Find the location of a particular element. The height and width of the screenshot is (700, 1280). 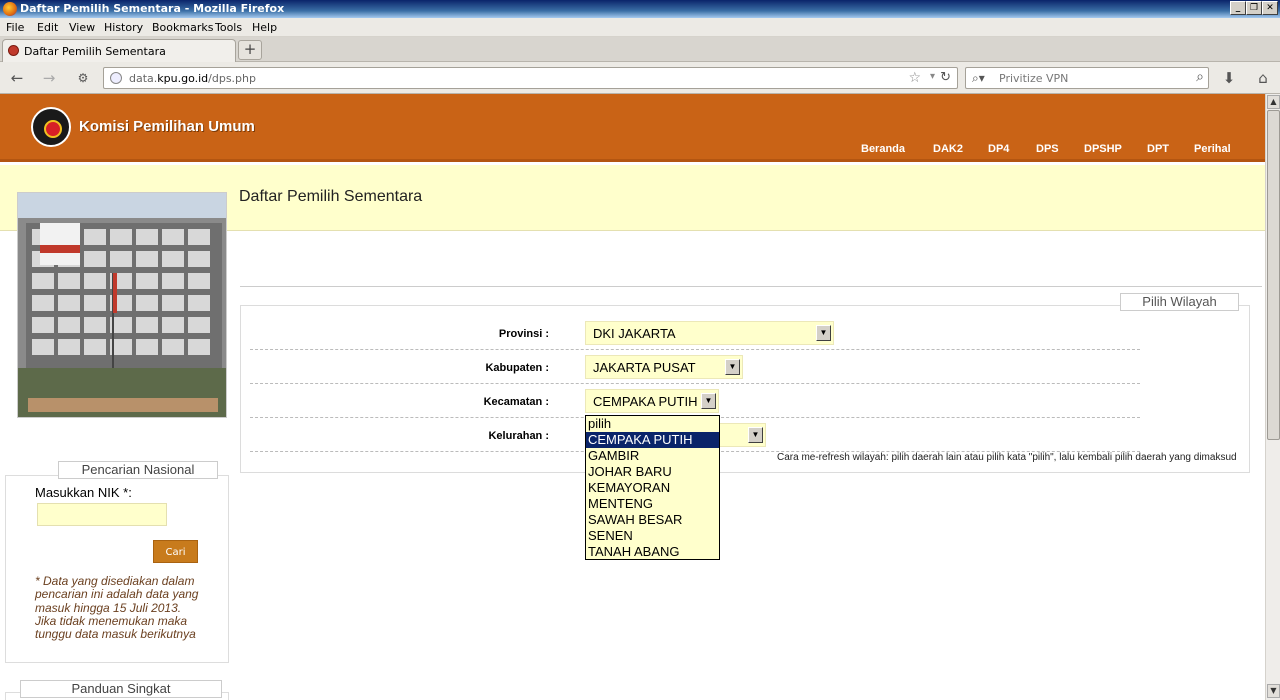

scroll-thumb is located at coordinates (1273, 275).